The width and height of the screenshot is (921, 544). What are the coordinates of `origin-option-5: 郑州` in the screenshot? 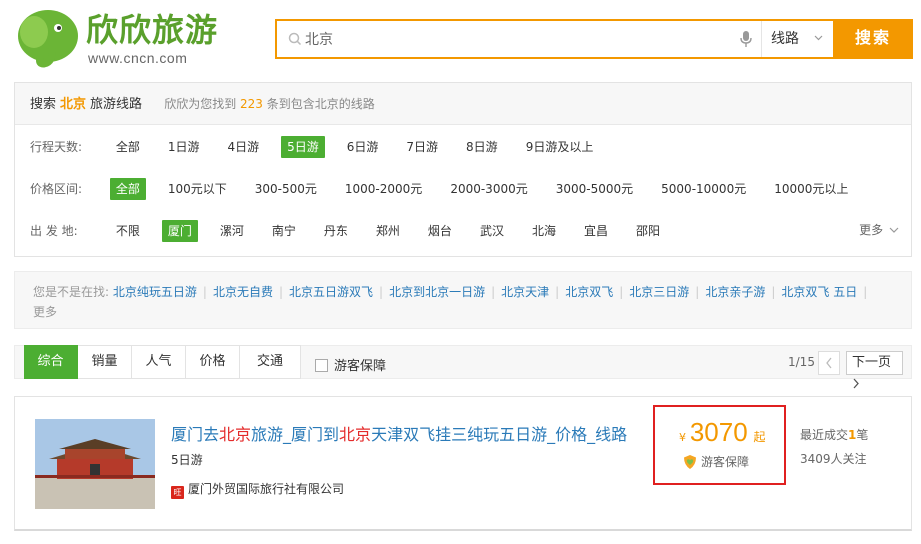 It's located at (388, 231).